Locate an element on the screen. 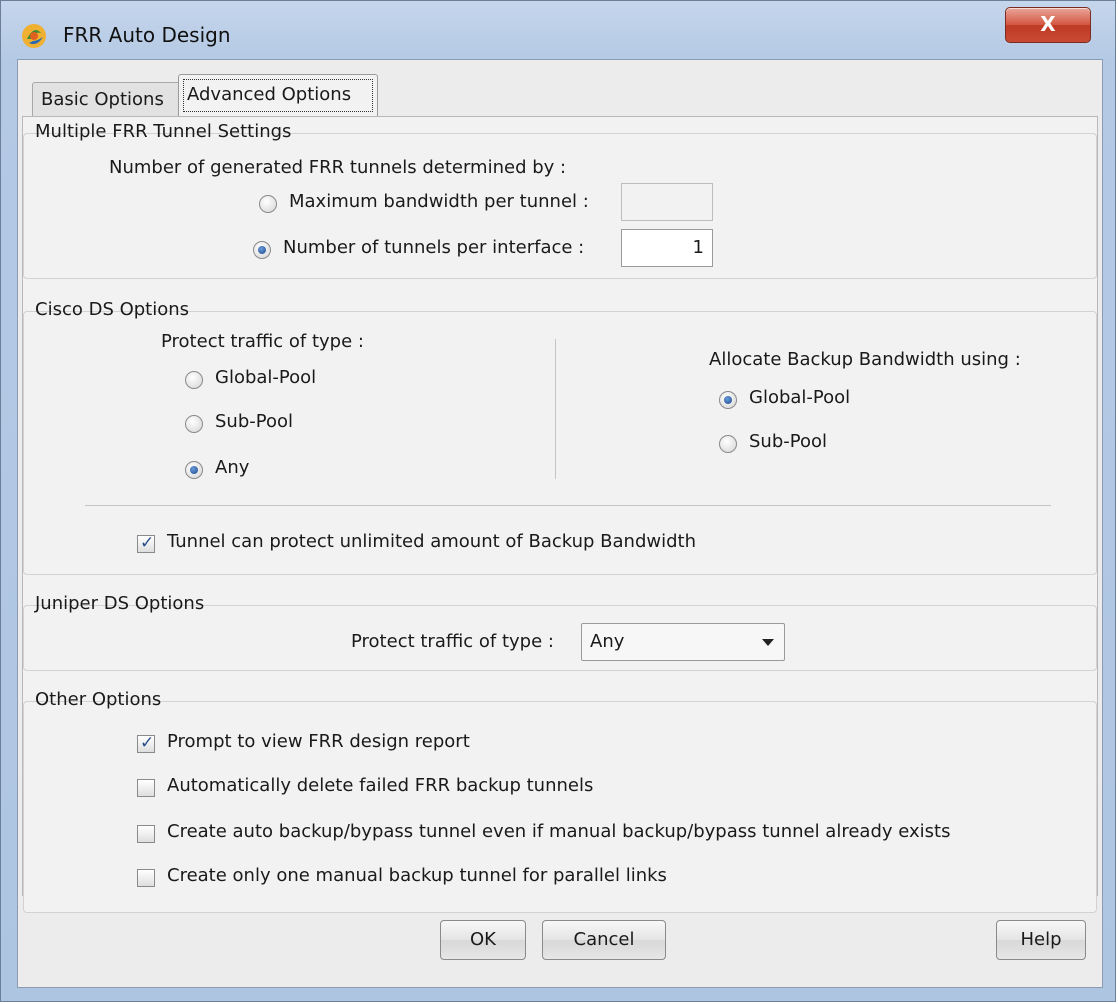 This screenshot has width=1118, height=1004. cisco-protect-global-pool-radio is located at coordinates (194, 380).